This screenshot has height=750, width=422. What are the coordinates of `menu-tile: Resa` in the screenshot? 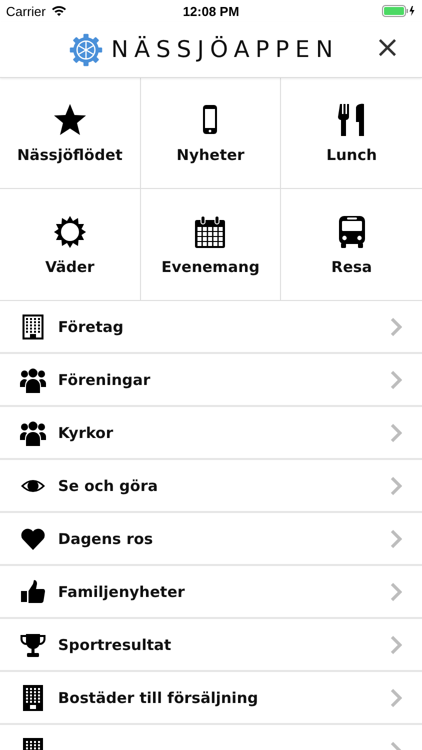 It's located at (351, 244).